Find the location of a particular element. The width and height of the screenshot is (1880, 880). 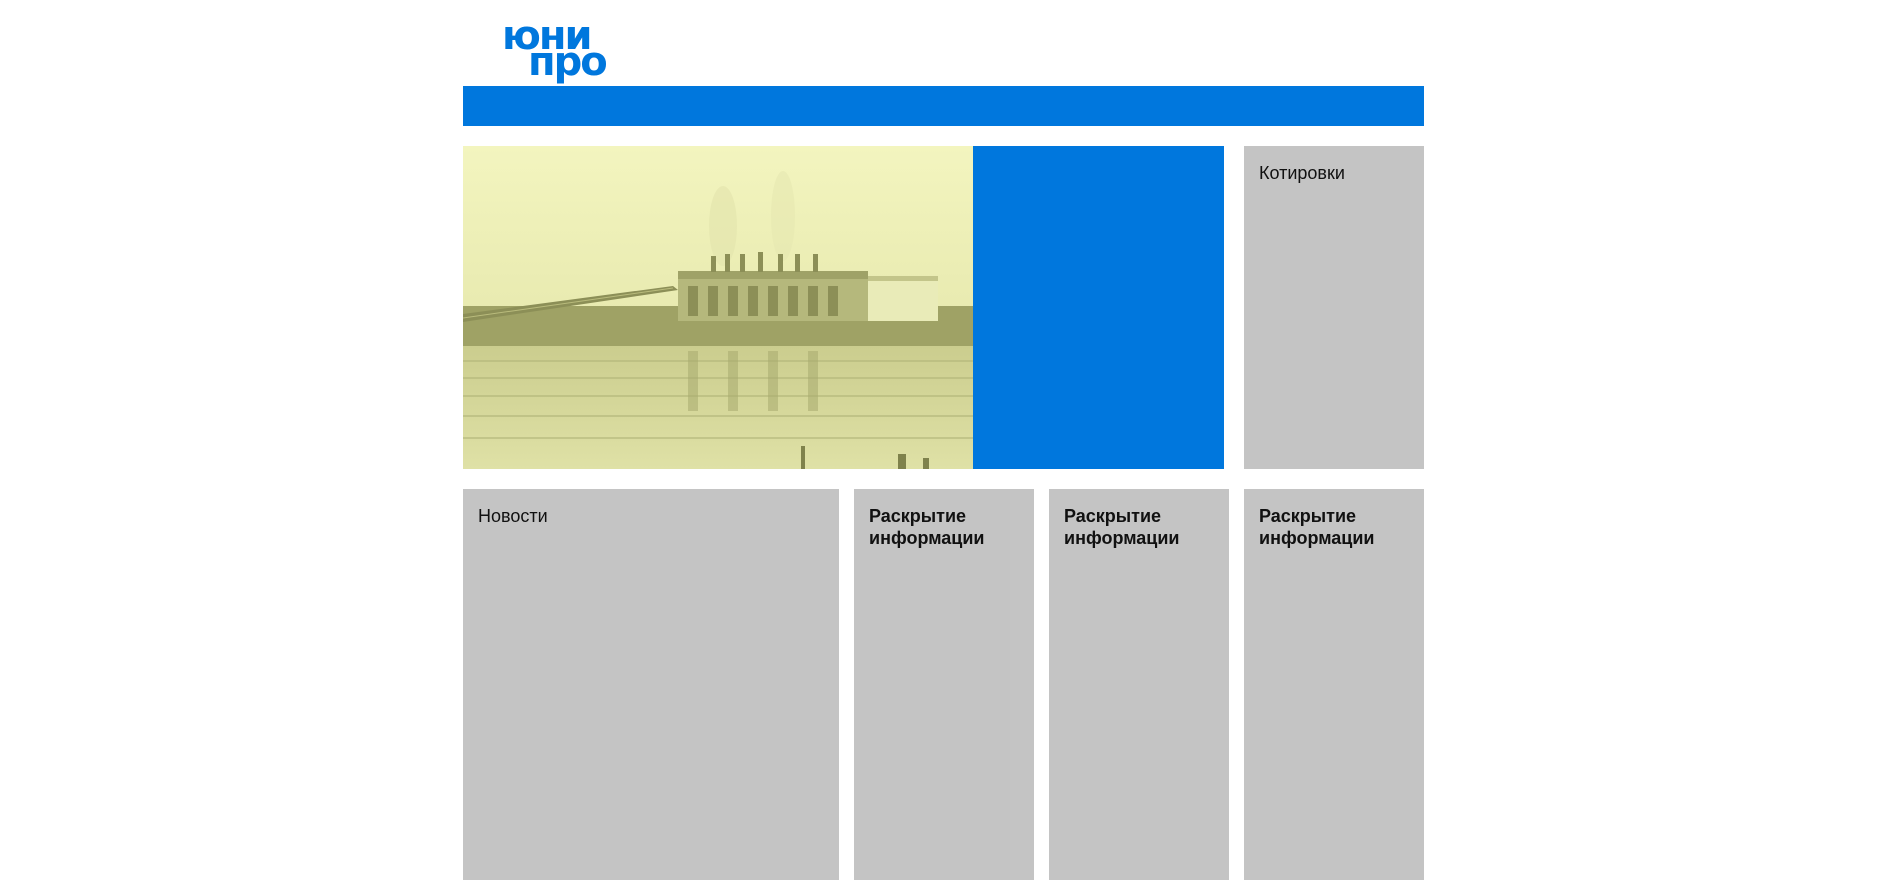

unipro-logo: юни про is located at coordinates (560, 46).